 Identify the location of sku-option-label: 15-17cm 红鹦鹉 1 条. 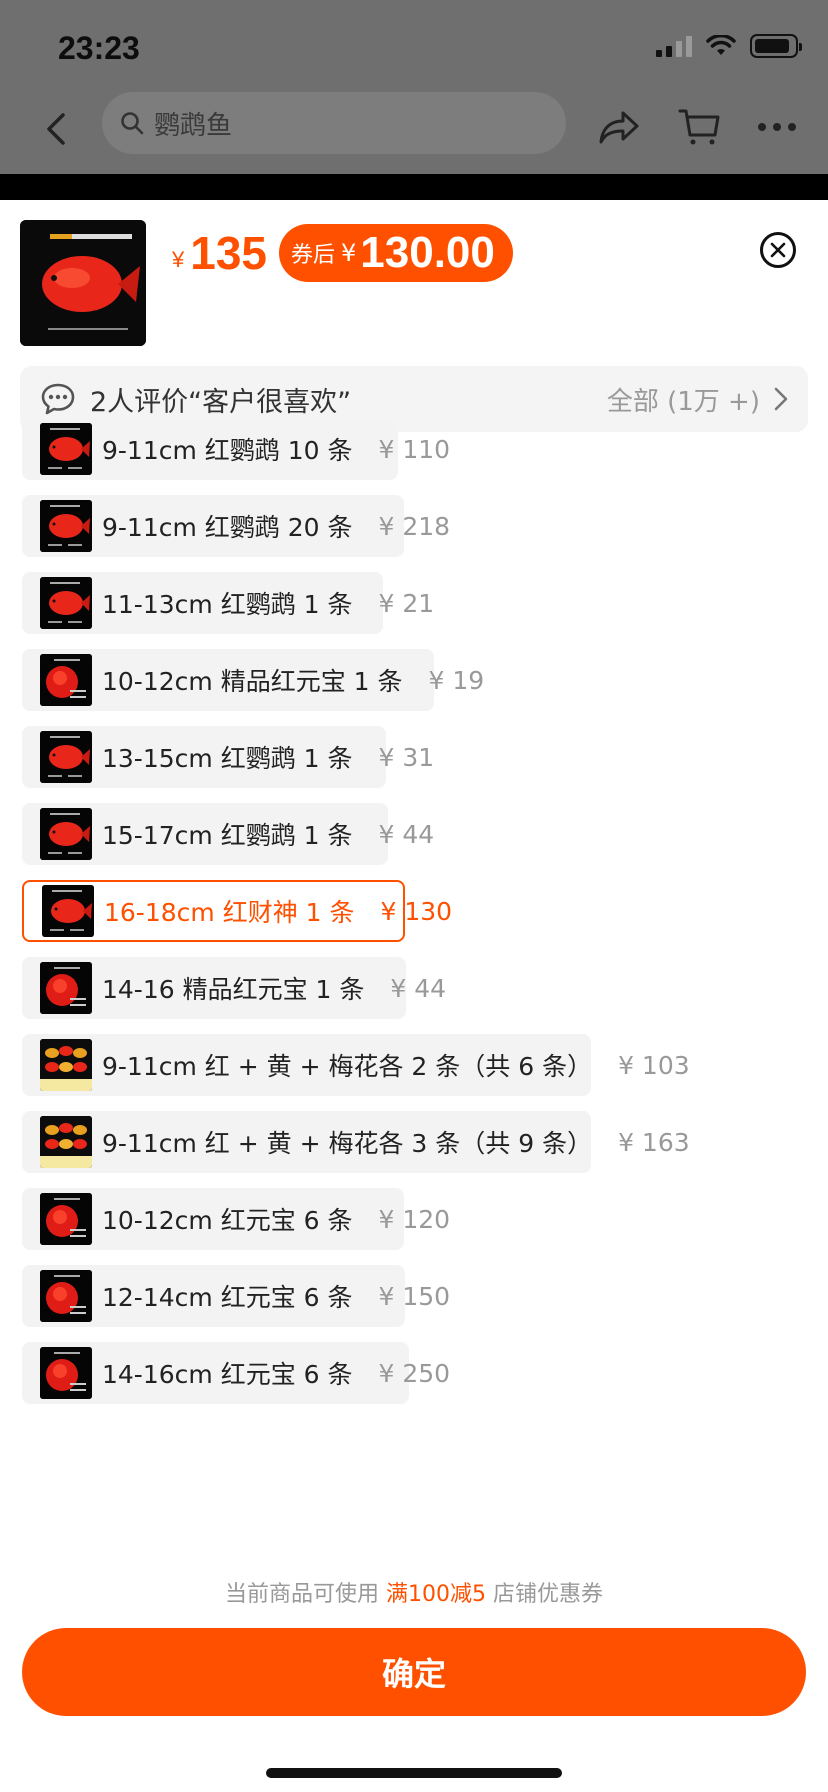
(227, 835).